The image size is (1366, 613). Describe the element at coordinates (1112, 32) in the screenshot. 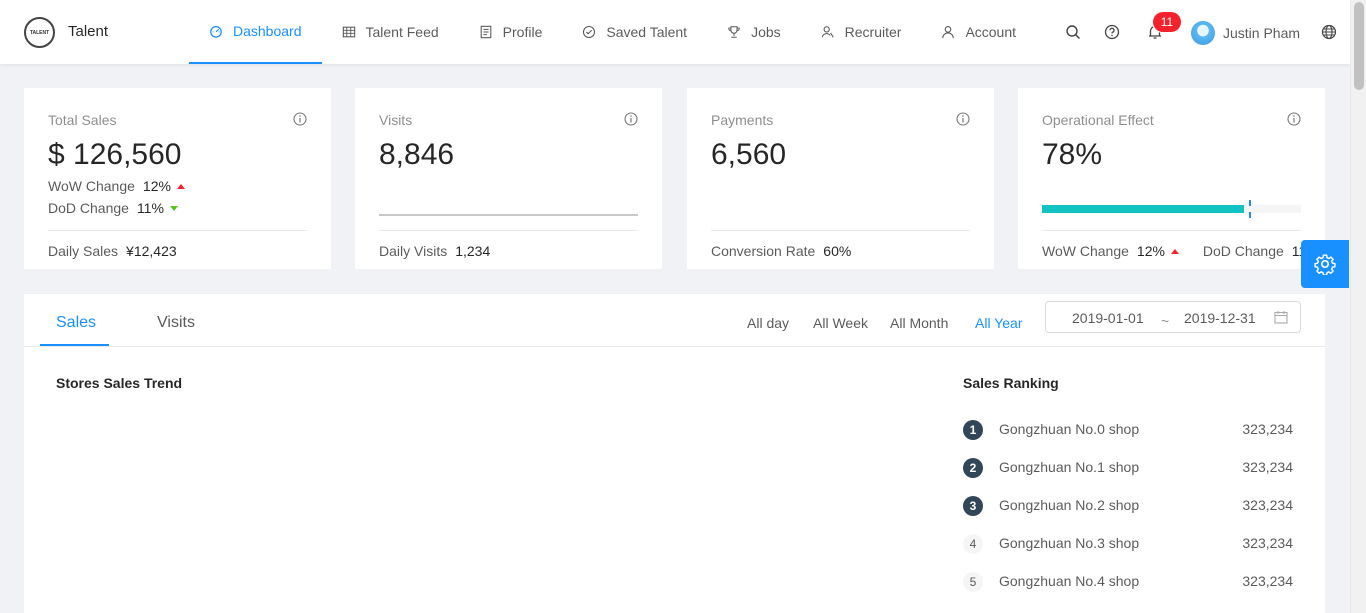

I see `help-icon` at that location.